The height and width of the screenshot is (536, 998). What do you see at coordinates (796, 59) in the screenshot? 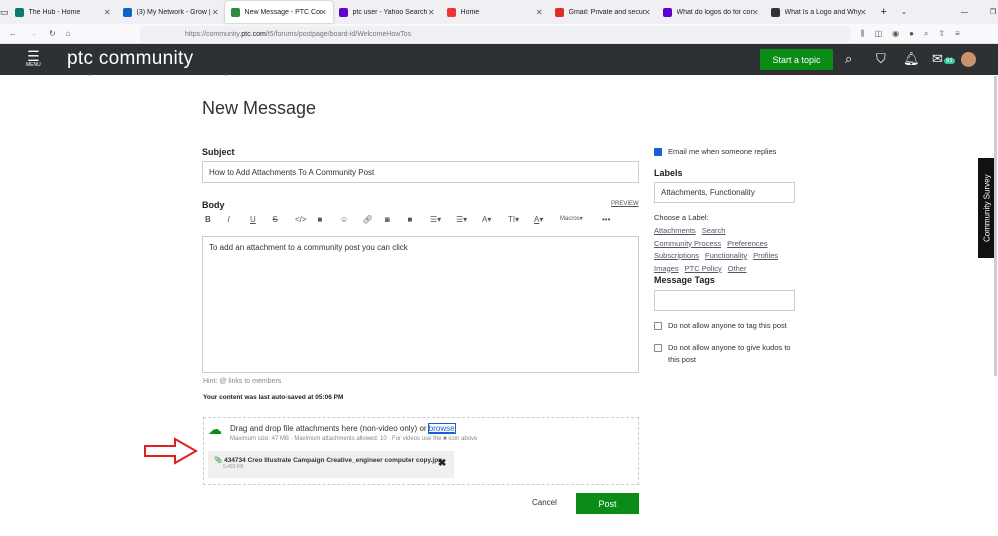
I see `start-topic-button: Start a topic` at bounding box center [796, 59].